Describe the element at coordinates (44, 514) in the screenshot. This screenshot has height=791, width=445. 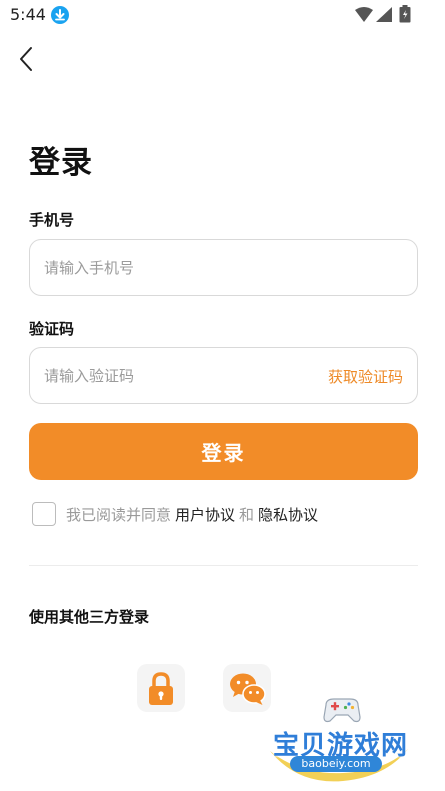
I see `agreement-checkbox` at that location.